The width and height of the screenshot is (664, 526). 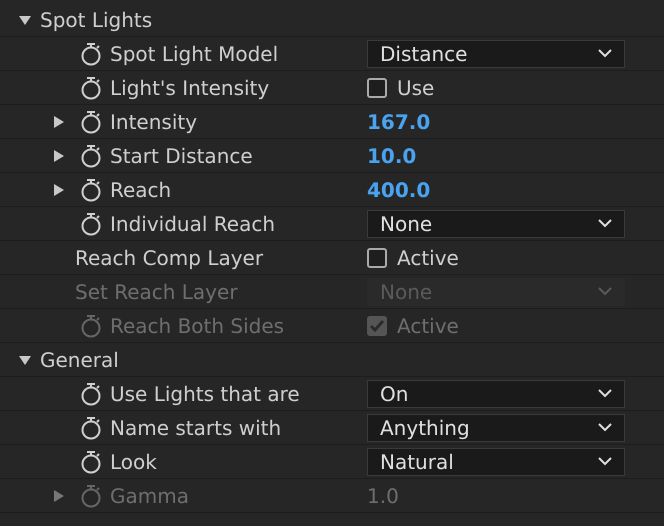 What do you see at coordinates (194, 54) in the screenshot?
I see `property-label: Spot Light Model` at bounding box center [194, 54].